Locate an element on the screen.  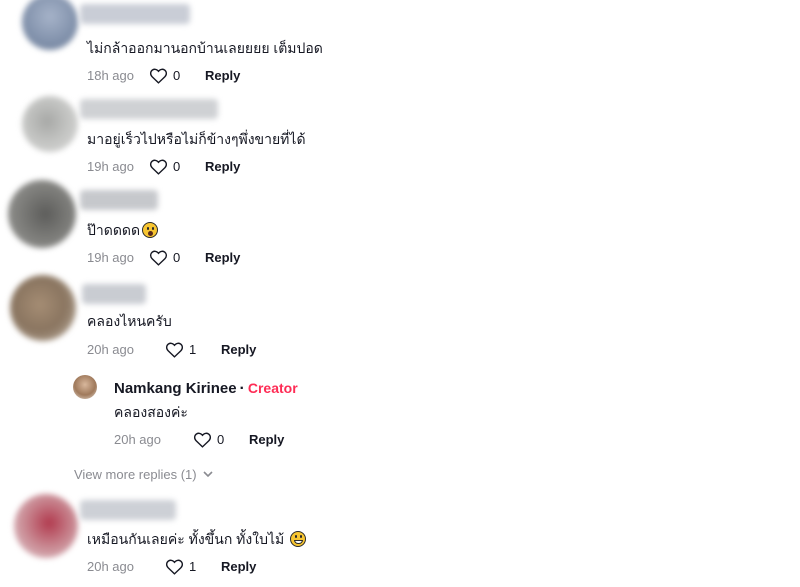
chevron-down-icon is located at coordinates (208, 474).